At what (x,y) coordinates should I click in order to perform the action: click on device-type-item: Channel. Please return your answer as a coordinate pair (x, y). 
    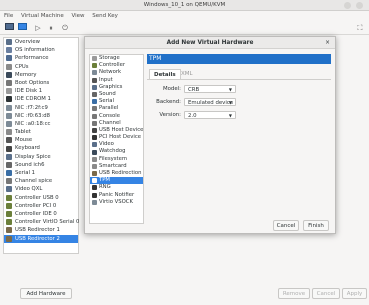
    Looking at the image, I should click on (116, 123).